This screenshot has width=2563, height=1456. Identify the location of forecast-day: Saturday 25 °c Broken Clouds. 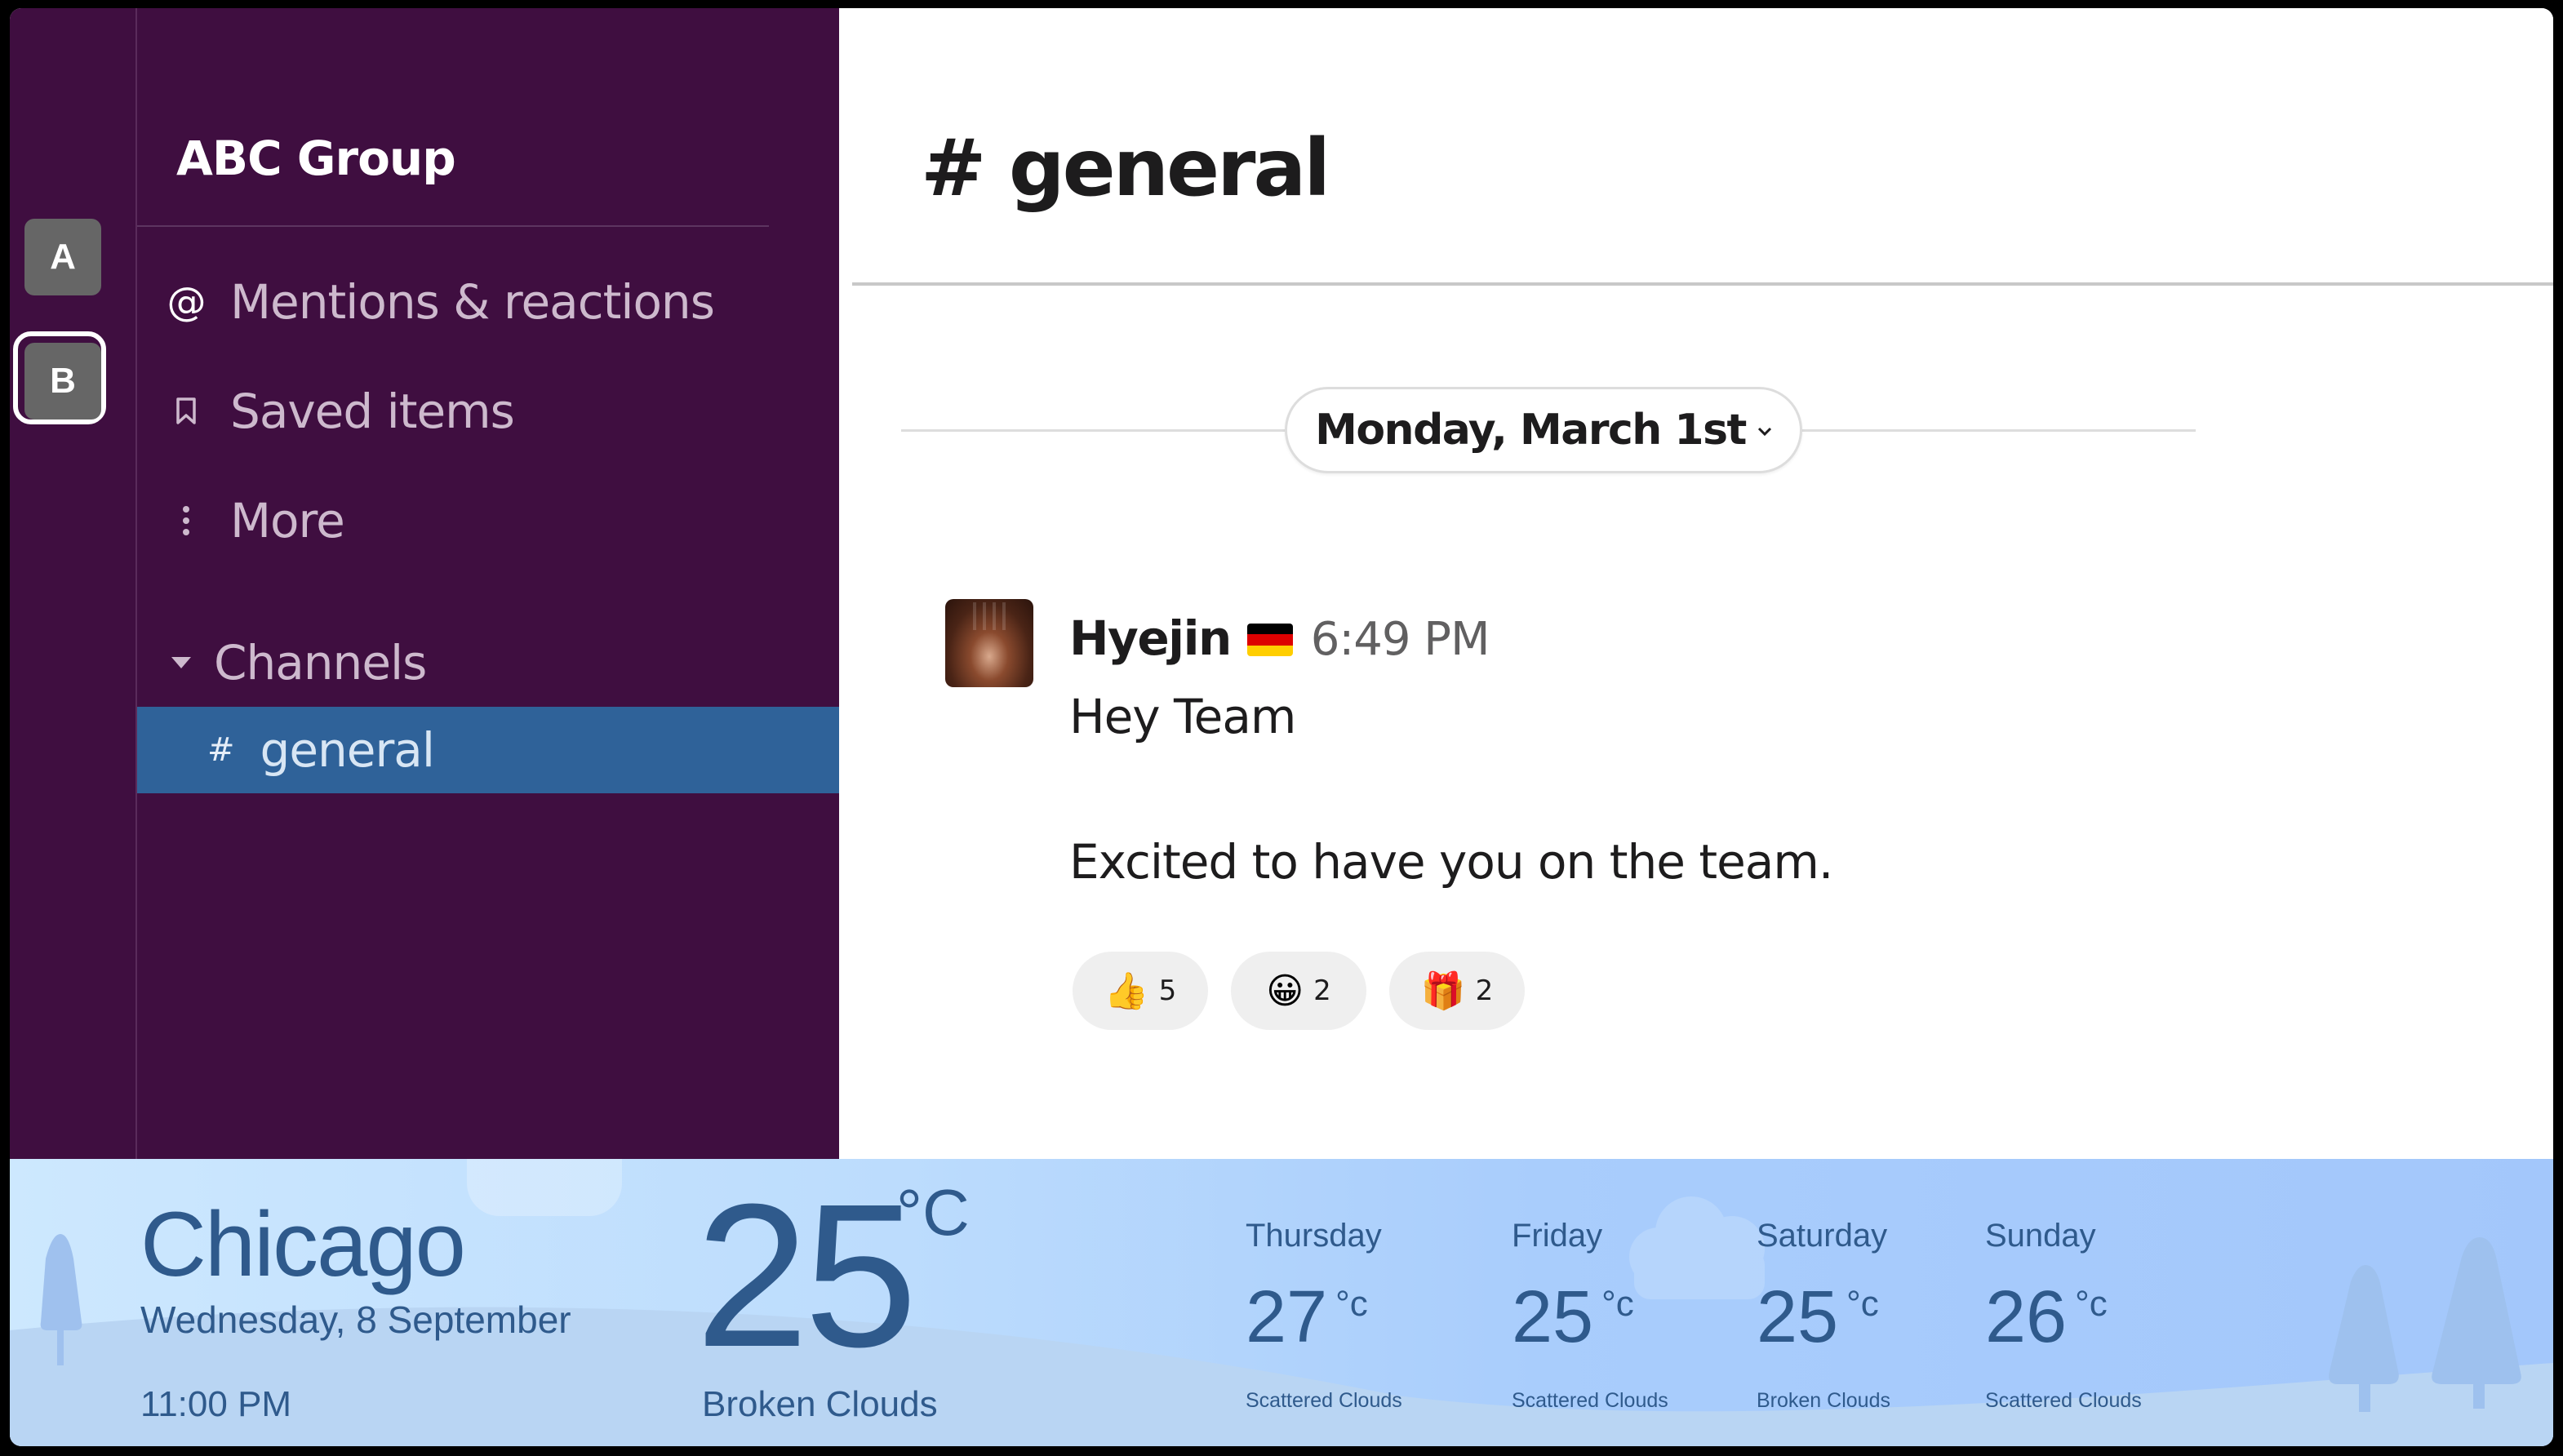
(1824, 1316).